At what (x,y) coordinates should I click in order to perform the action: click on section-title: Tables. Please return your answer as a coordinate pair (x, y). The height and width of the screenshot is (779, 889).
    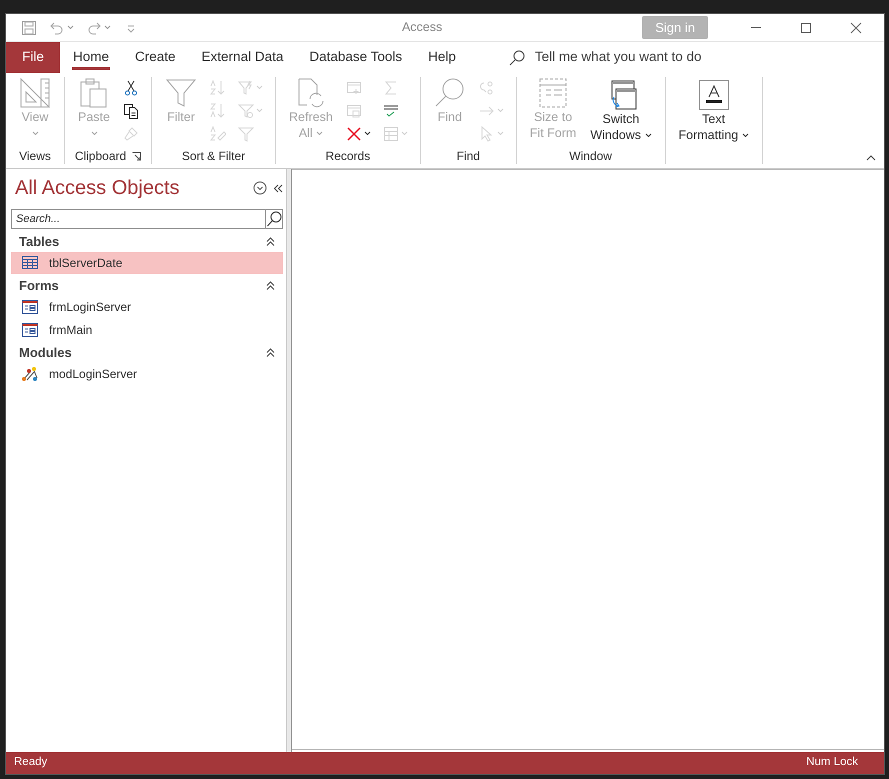
    Looking at the image, I should click on (39, 241).